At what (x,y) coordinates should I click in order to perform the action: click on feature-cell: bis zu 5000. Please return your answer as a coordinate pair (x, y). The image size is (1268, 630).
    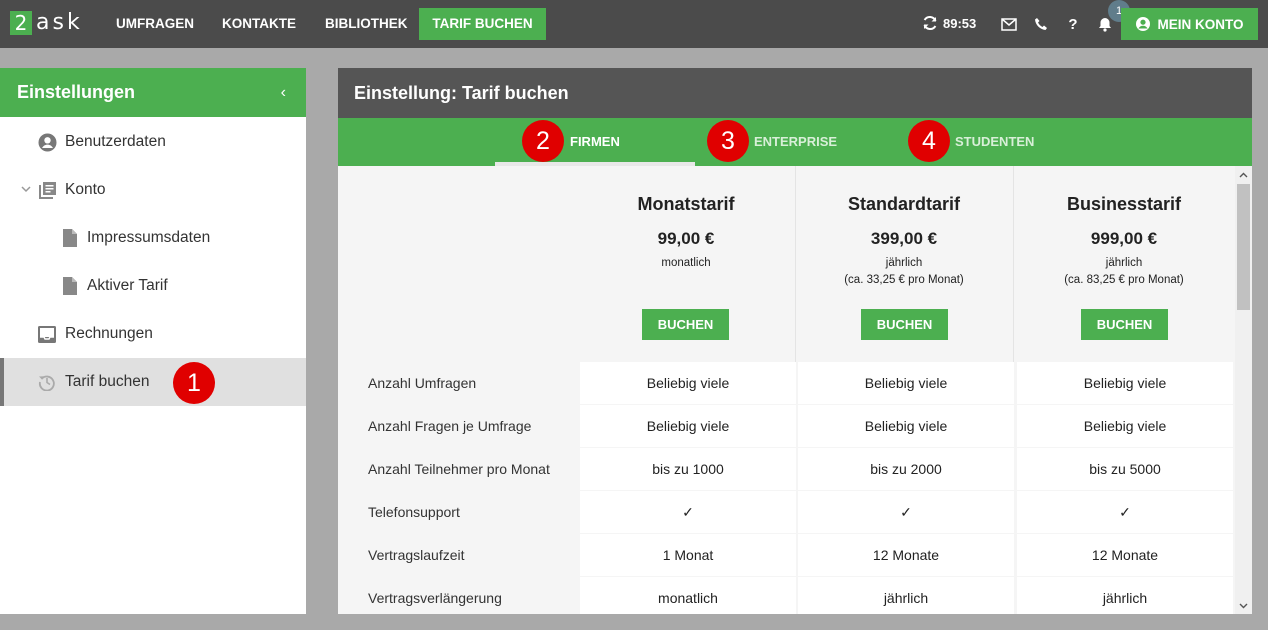
    Looking at the image, I should click on (1125, 469).